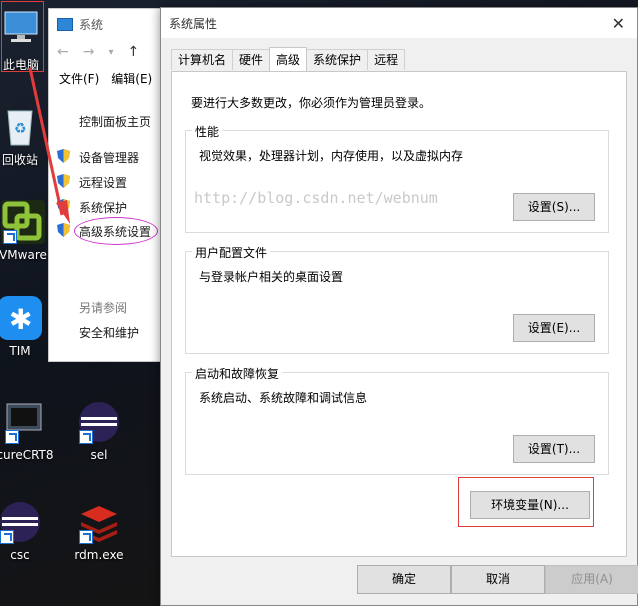  I want to click on annotation-box-env-button, so click(526, 502).